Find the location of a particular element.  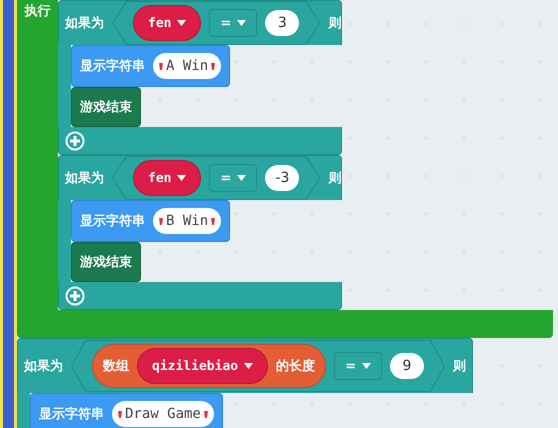

string-field: B Win is located at coordinates (187, 221).